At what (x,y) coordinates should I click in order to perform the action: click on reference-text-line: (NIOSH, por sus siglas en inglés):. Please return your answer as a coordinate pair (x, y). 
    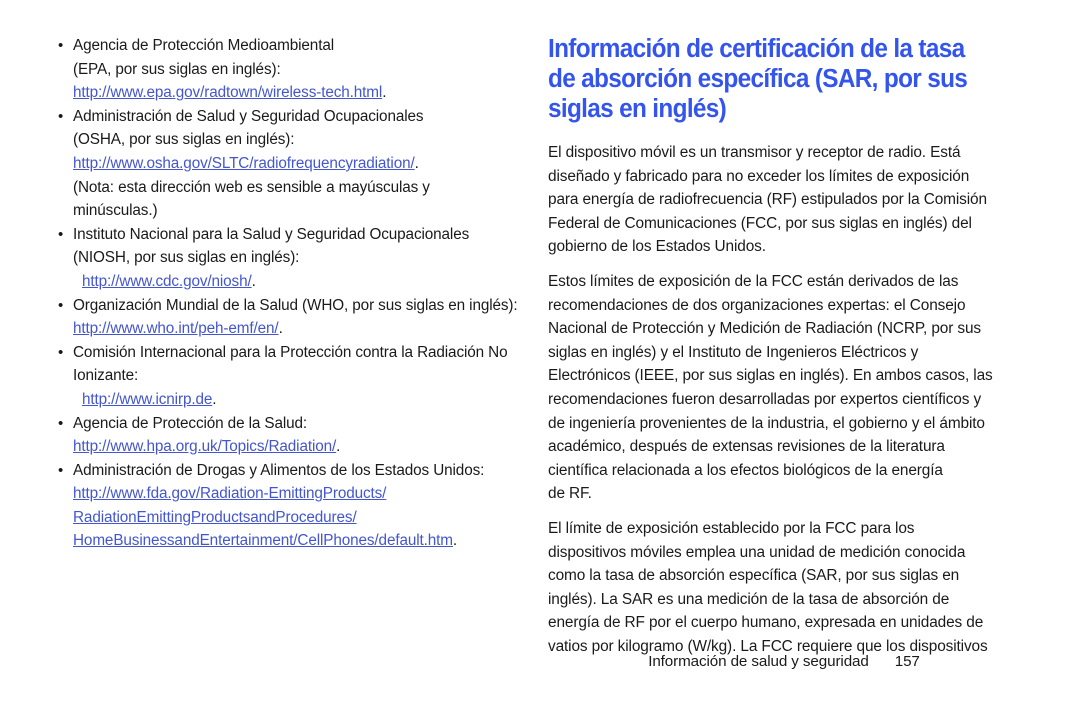
    Looking at the image, I should click on (186, 258).